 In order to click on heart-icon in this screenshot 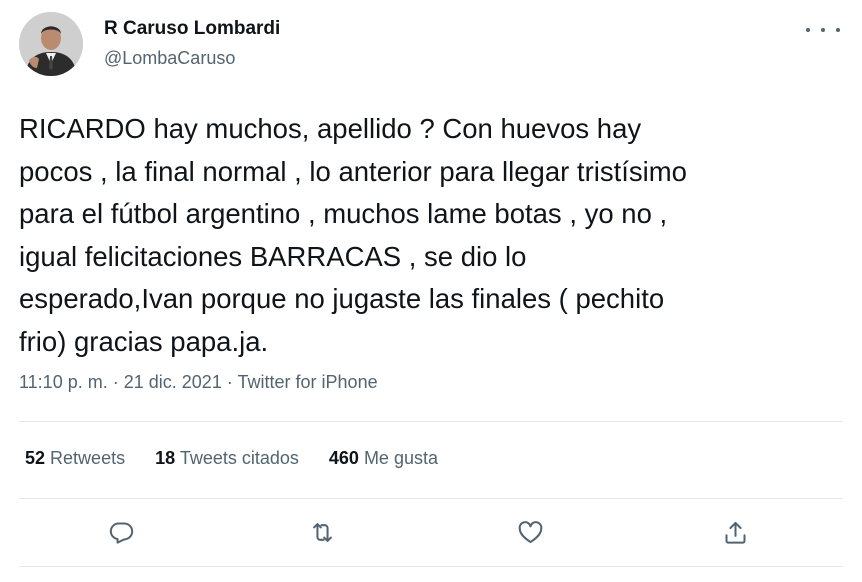, I will do `click(530, 531)`.